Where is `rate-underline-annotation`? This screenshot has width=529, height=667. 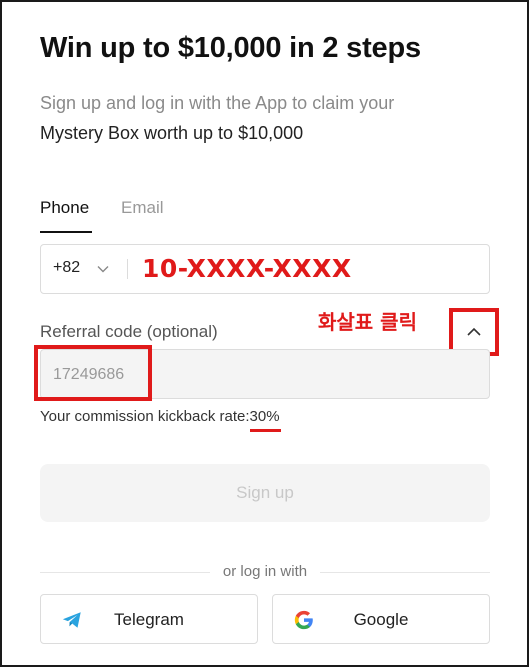
rate-underline-annotation is located at coordinates (265, 430).